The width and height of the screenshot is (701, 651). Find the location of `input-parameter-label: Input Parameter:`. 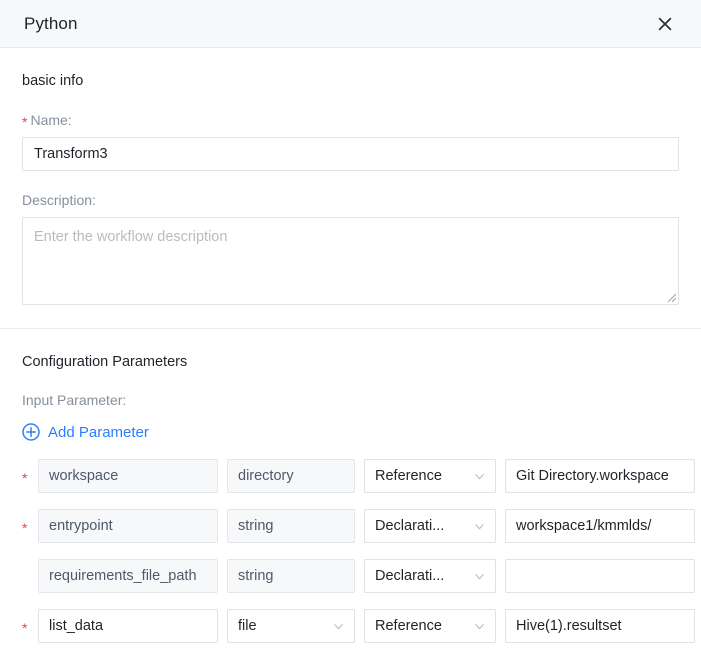

input-parameter-label: Input Parameter: is located at coordinates (74, 400).